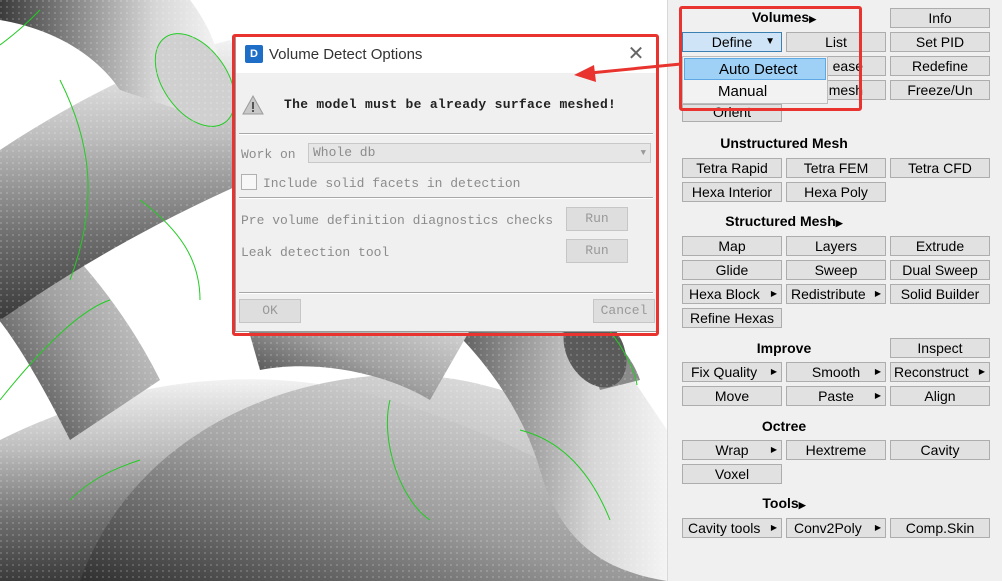  Describe the element at coordinates (836, 450) in the screenshot. I see `hextreme-button: Hextreme` at that location.